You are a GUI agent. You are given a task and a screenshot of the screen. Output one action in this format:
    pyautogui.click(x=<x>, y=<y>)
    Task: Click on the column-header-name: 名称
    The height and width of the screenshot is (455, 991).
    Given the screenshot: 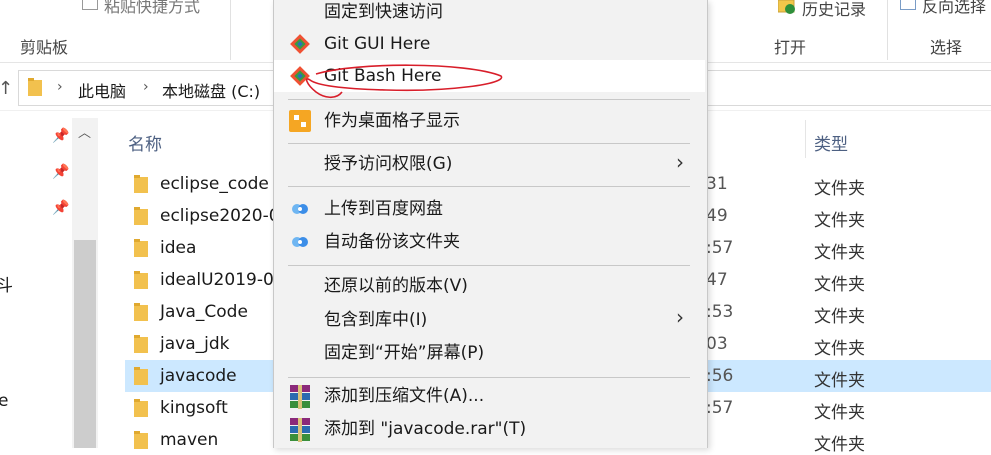 What is the action you would take?
    pyautogui.click(x=145, y=142)
    